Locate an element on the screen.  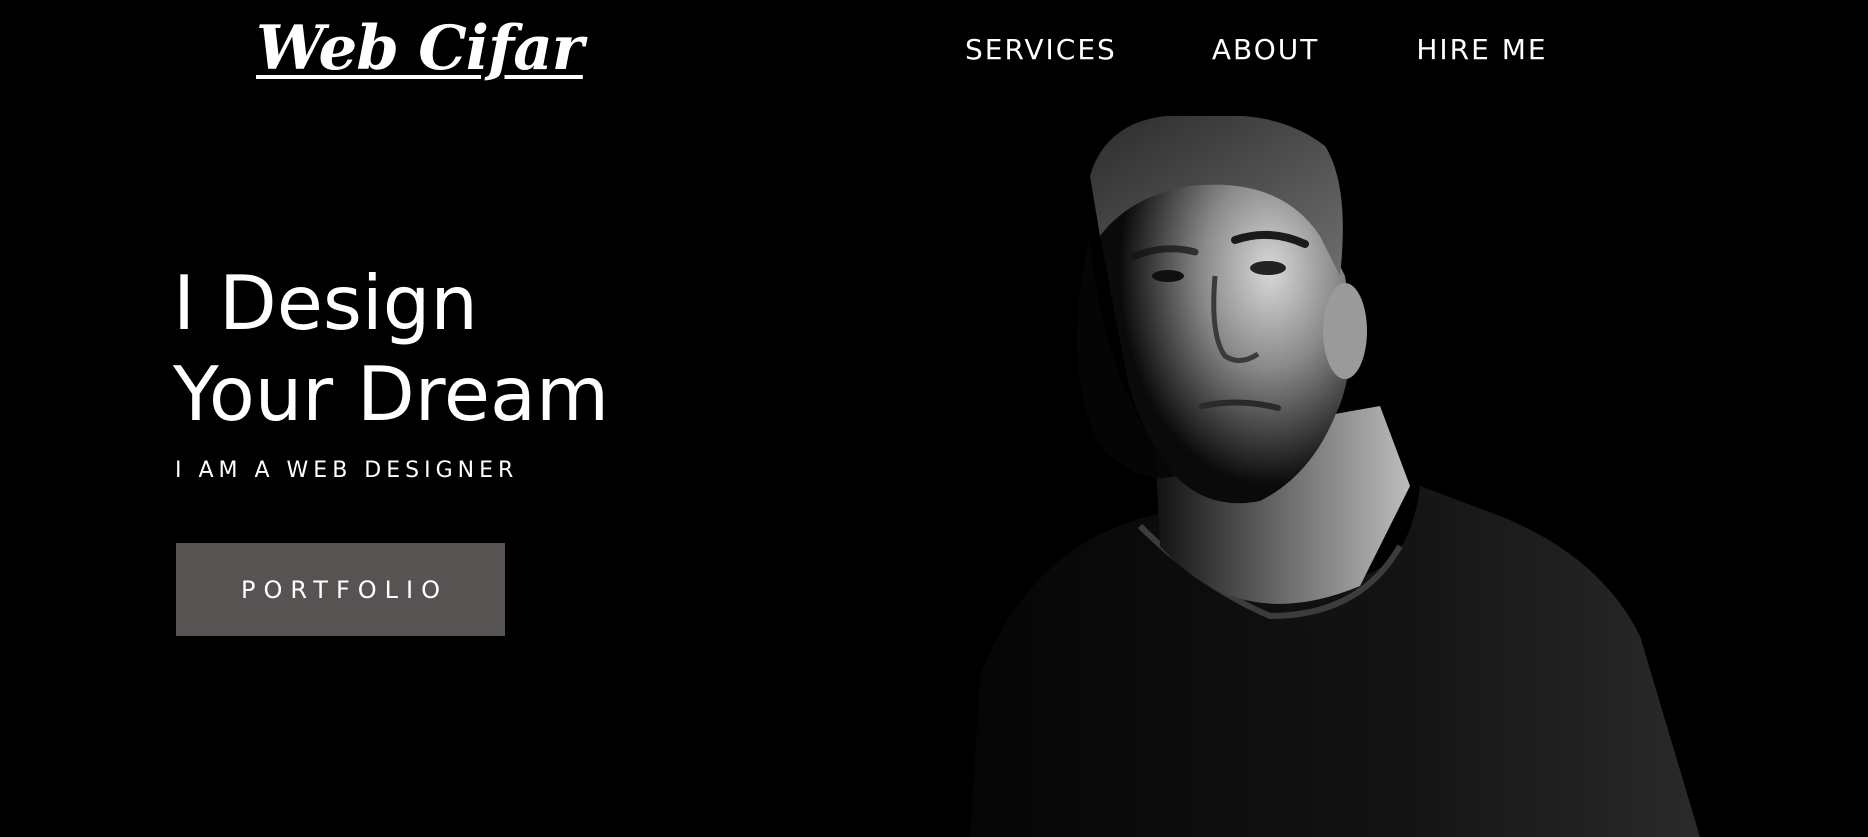
main-nav: SERVICES ABOUT HIRE ME is located at coordinates (1256, 50).